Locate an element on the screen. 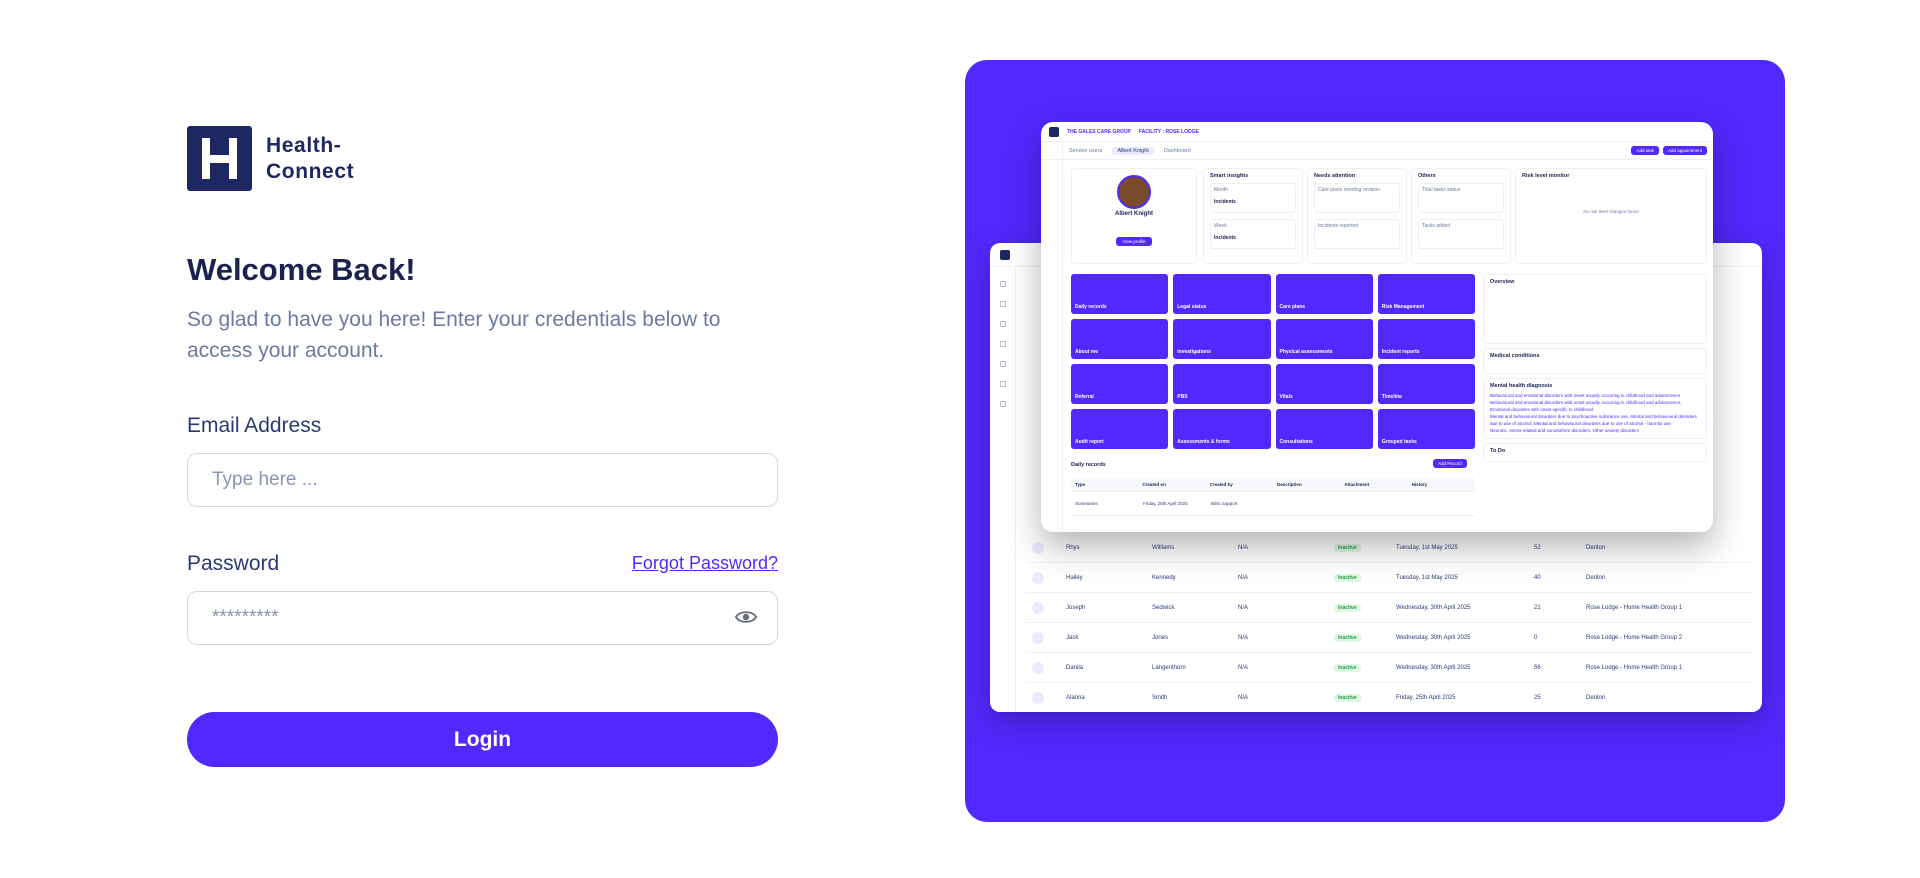 Image resolution: width=1920 pixels, height=878 pixels. tile: Assessments & forms is located at coordinates (1222, 429).